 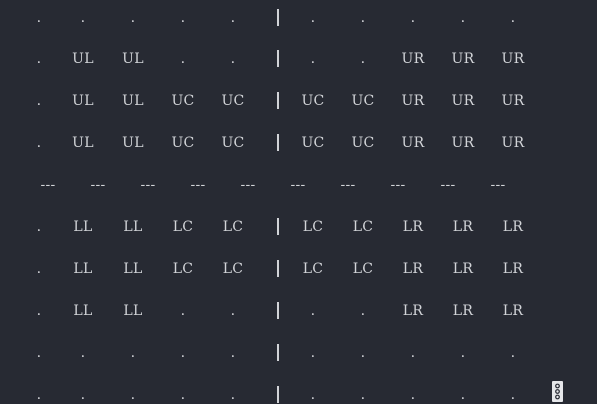 What do you see at coordinates (557, 391) in the screenshot?
I see `scroll-indicator-icon` at bounding box center [557, 391].